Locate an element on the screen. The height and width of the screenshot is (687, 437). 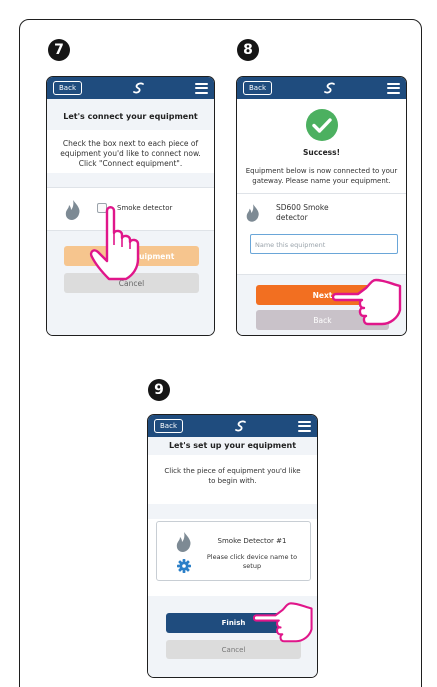
step-badge-8: 8 is located at coordinates (248, 50).